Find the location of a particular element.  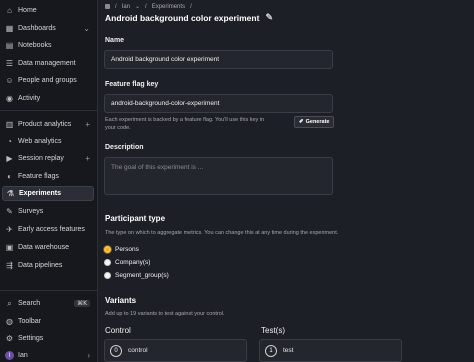

sidebar-user: I Ian › is located at coordinates (48, 355).